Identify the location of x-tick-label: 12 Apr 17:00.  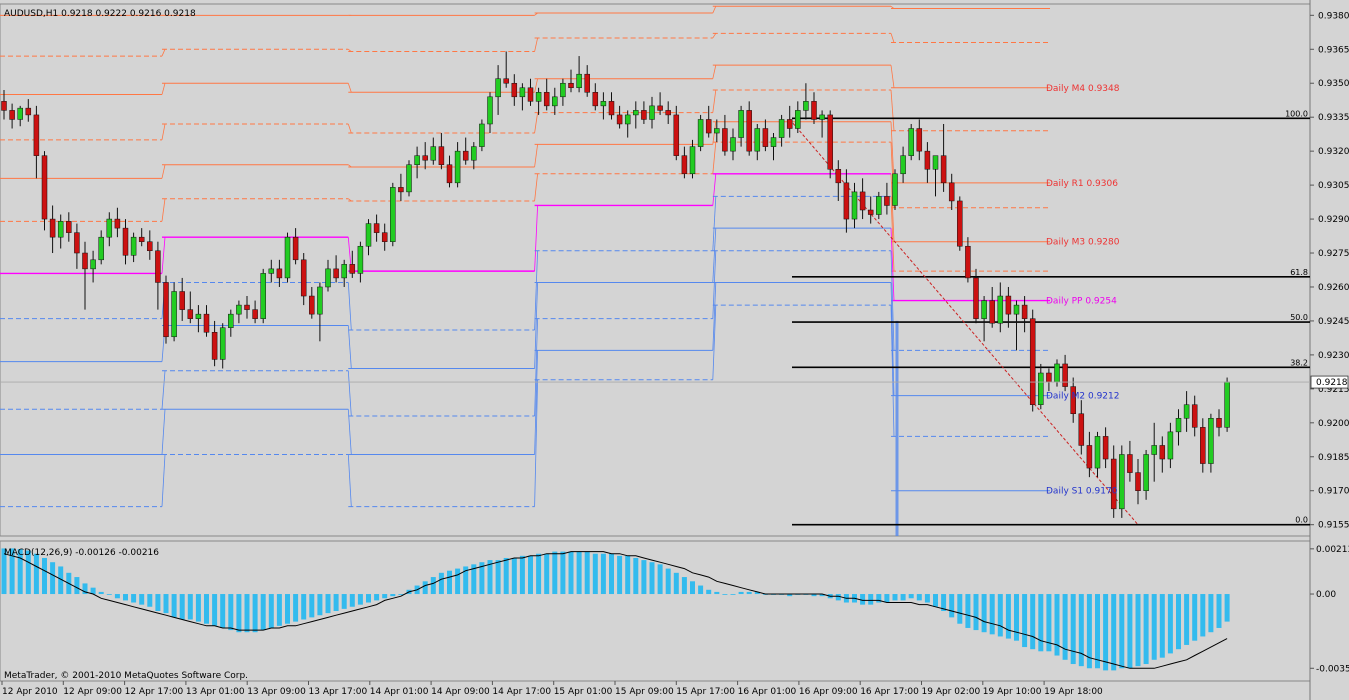
(154, 692).